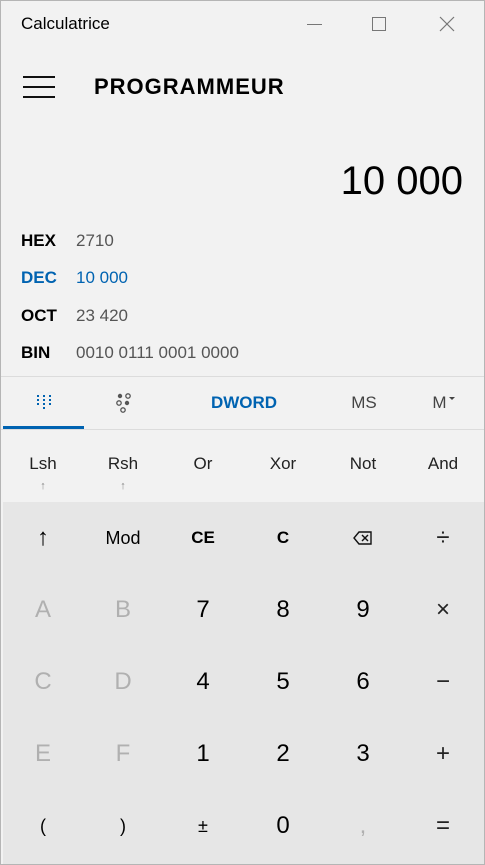 The width and height of the screenshot is (485, 865). What do you see at coordinates (74, 278) in the screenshot?
I see `radix-row-dec: DEC 10 000` at bounding box center [74, 278].